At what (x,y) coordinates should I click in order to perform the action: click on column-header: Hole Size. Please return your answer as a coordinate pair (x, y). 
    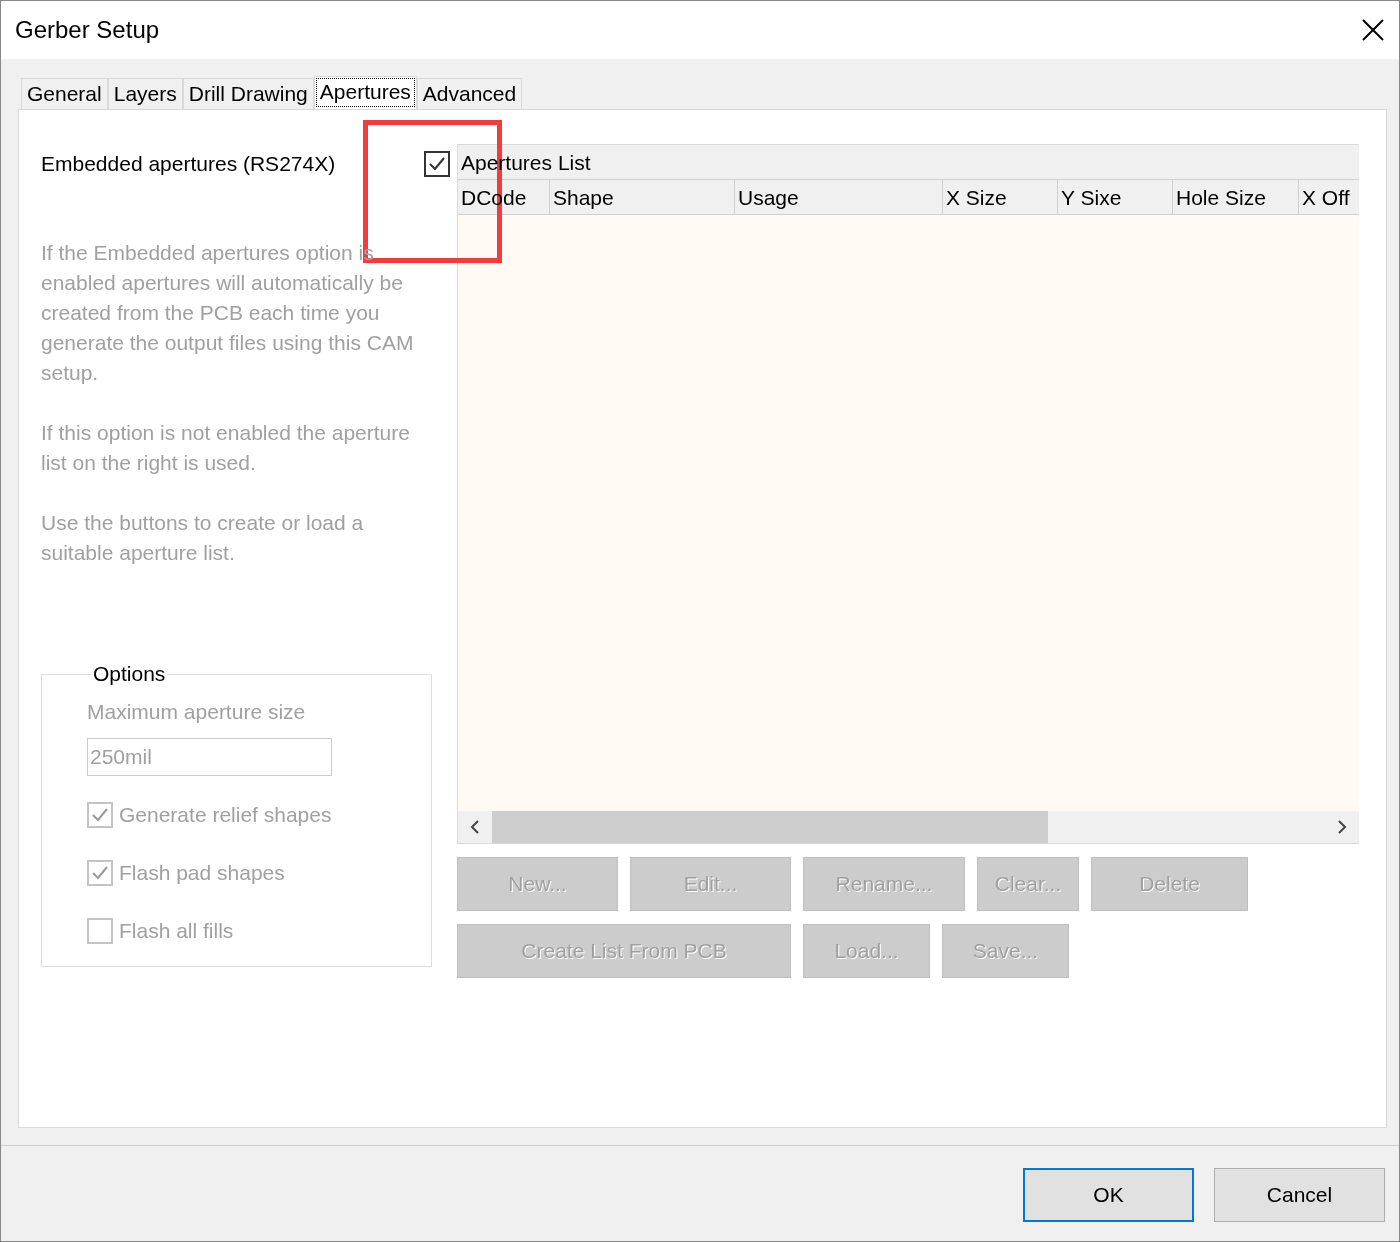
    Looking at the image, I should click on (1236, 197).